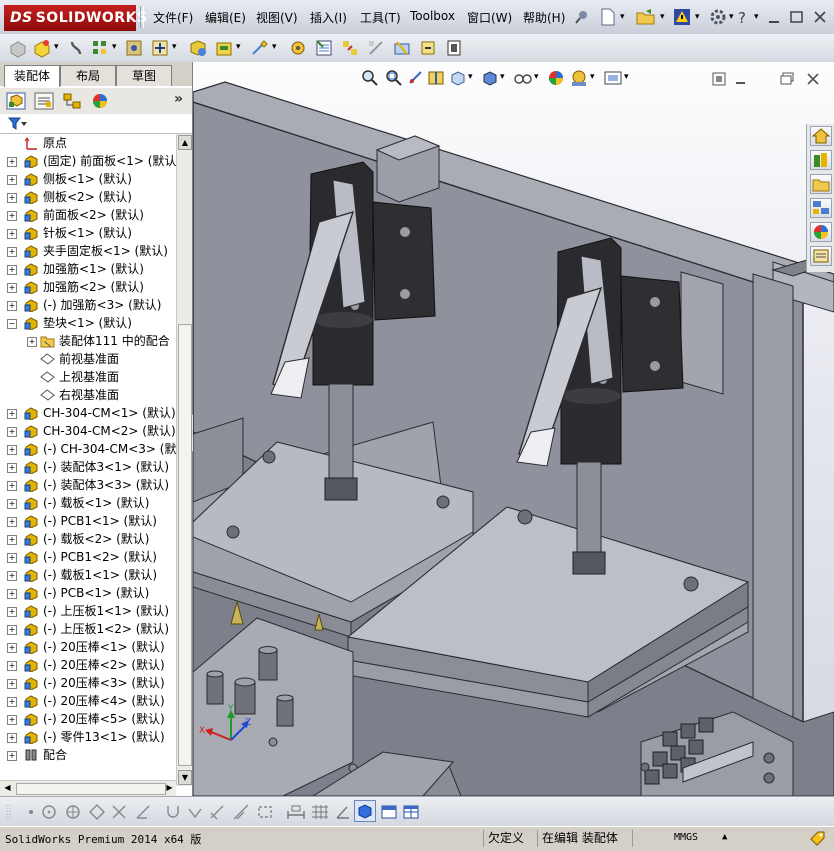 The height and width of the screenshot is (851, 834). Describe the element at coordinates (277, 17) in the screenshot. I see `menu-view: 视图(V)` at that location.